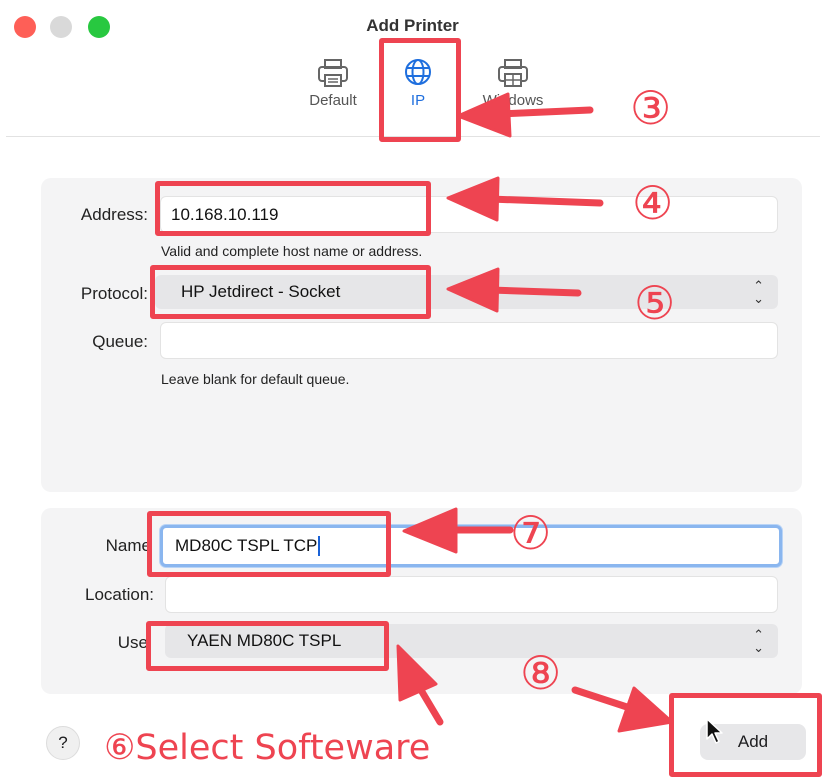 The height and width of the screenshot is (780, 825). What do you see at coordinates (653, 203) in the screenshot?
I see `annotation-step-4: ④` at bounding box center [653, 203].